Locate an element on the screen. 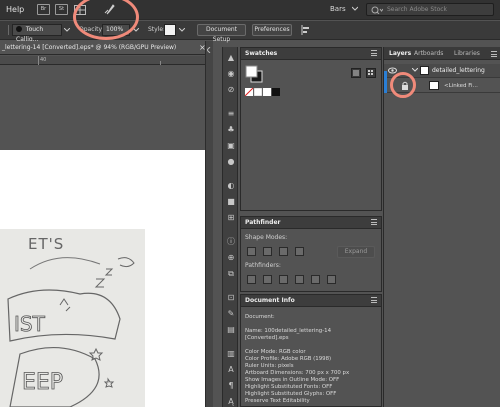 This screenshot has width=500, height=407. search-placeholder: Search Adobe Stock is located at coordinates (417, 9).